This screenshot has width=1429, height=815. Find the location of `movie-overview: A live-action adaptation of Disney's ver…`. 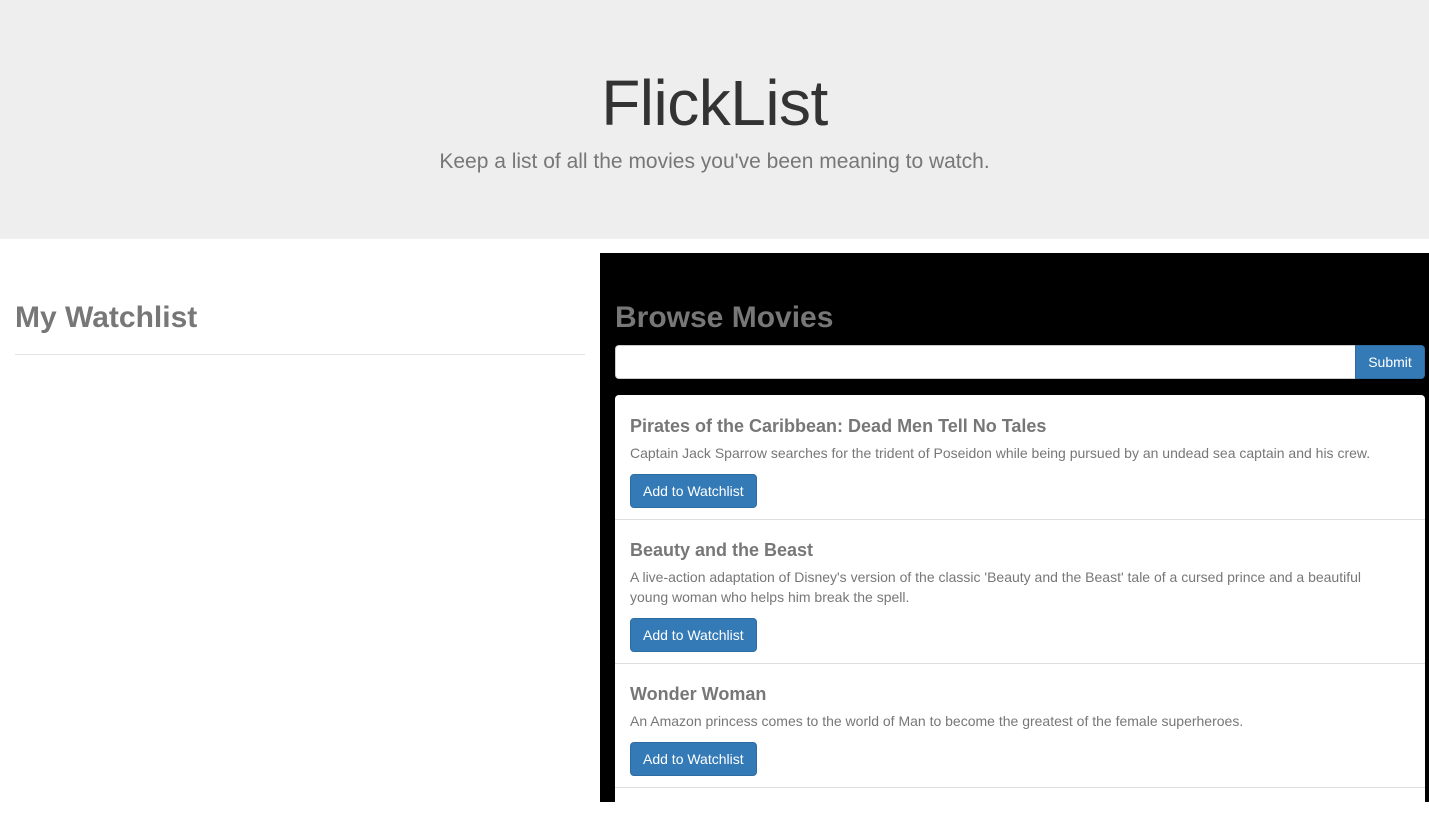

movie-overview: A live-action adaptation of Disney's ver… is located at coordinates (996, 587).